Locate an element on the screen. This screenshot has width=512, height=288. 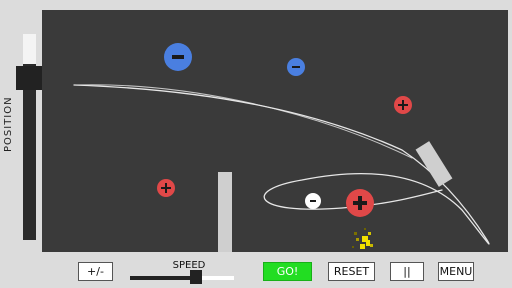
reset-button: RESET is located at coordinates (351, 271).